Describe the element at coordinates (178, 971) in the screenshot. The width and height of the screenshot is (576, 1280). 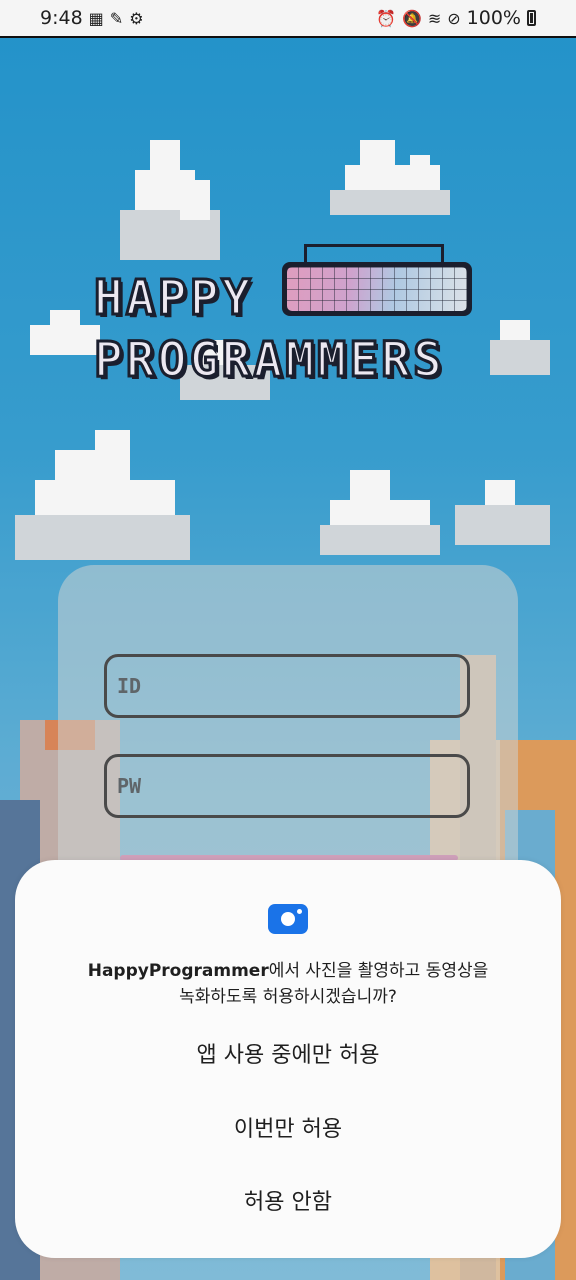
I see `app-name: HappyProgrammer` at that location.